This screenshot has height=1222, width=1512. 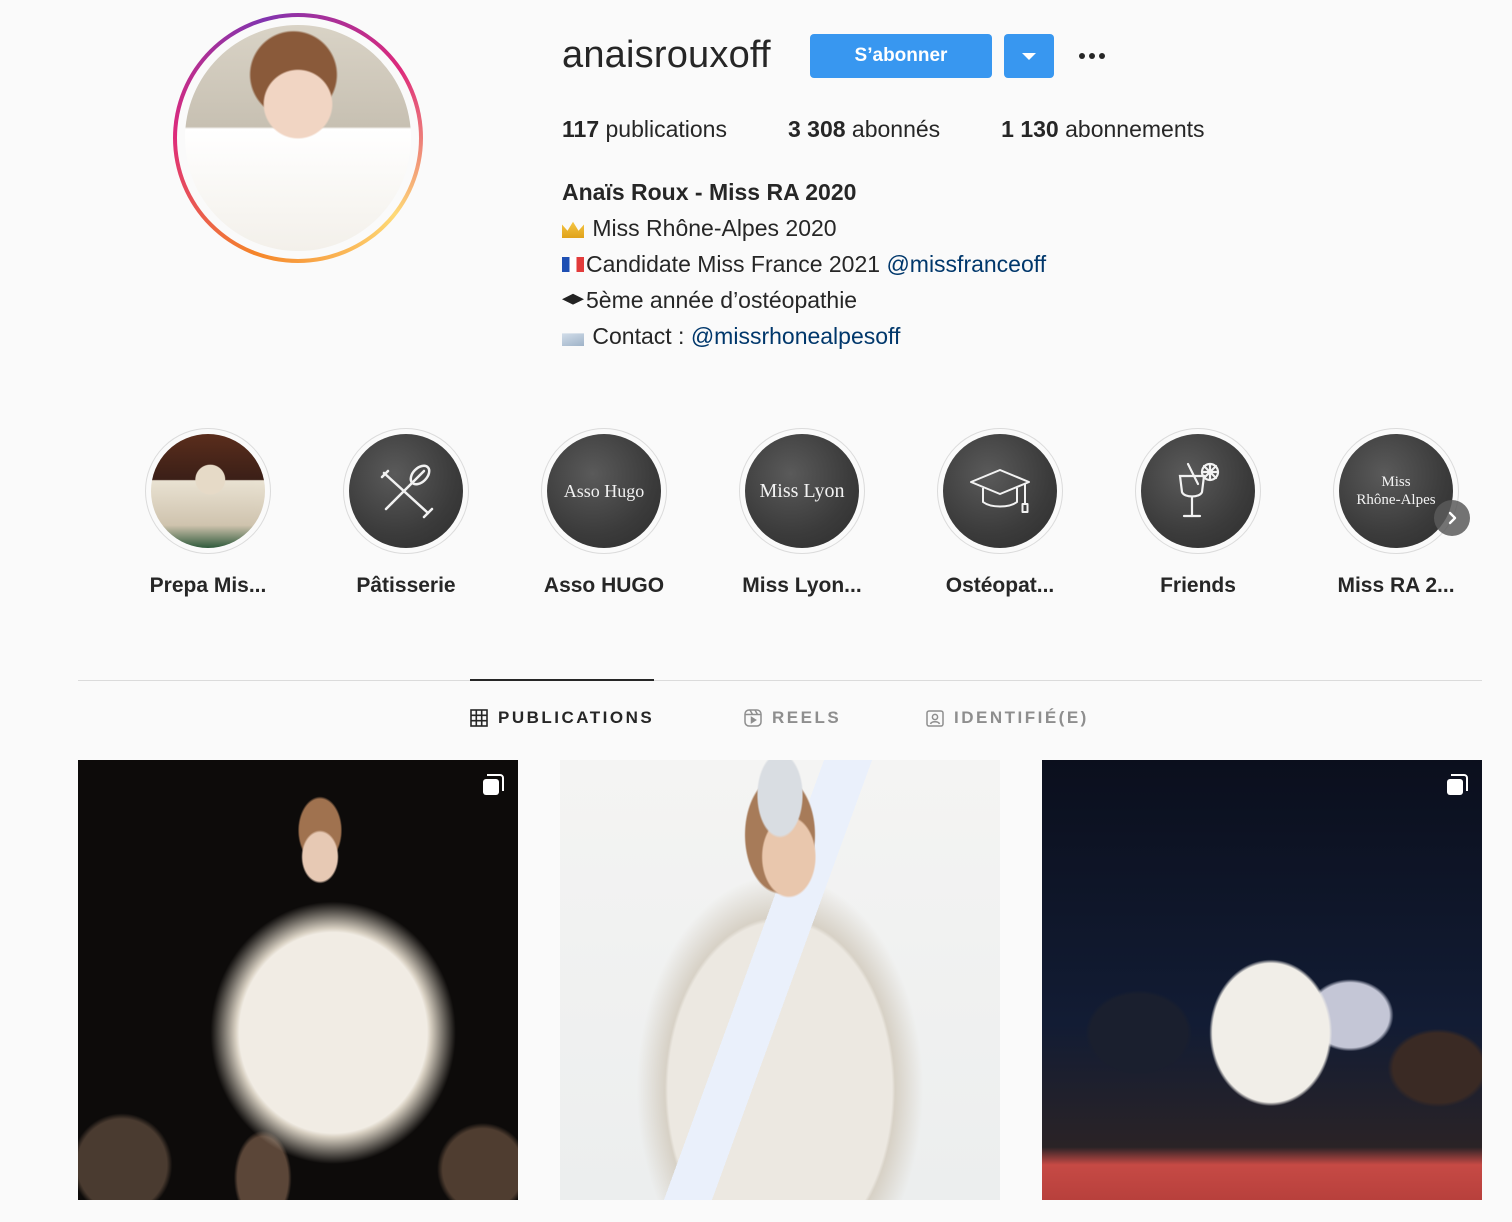 What do you see at coordinates (573, 339) in the screenshot?
I see `envelope-icon` at bounding box center [573, 339].